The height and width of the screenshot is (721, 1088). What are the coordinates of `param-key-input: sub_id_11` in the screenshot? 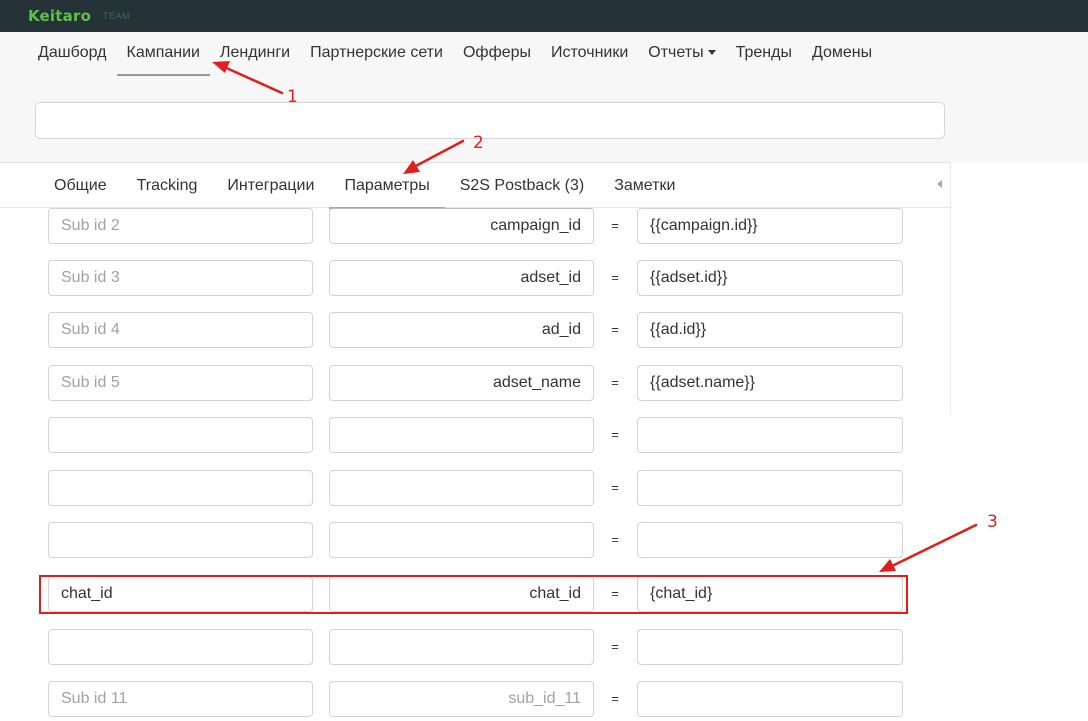 It's located at (461, 699).